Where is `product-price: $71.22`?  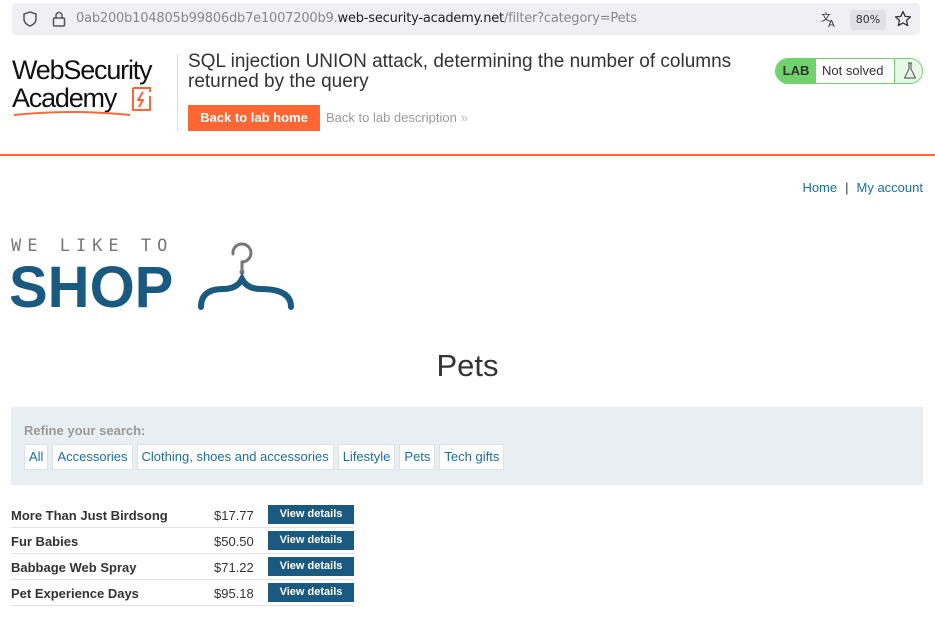
product-price: $71.22 is located at coordinates (234, 567).